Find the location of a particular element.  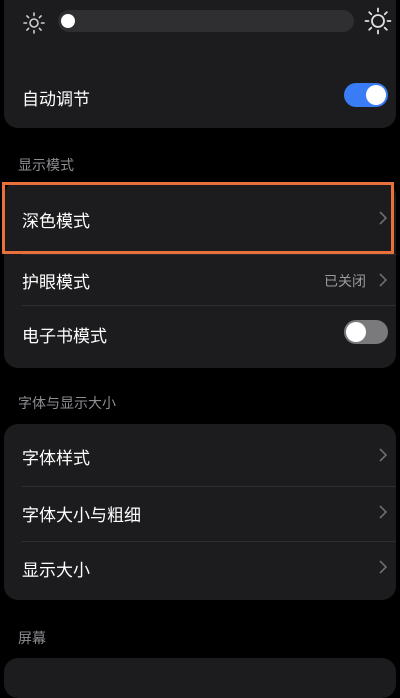

highlight-frame is located at coordinates (198, 218).